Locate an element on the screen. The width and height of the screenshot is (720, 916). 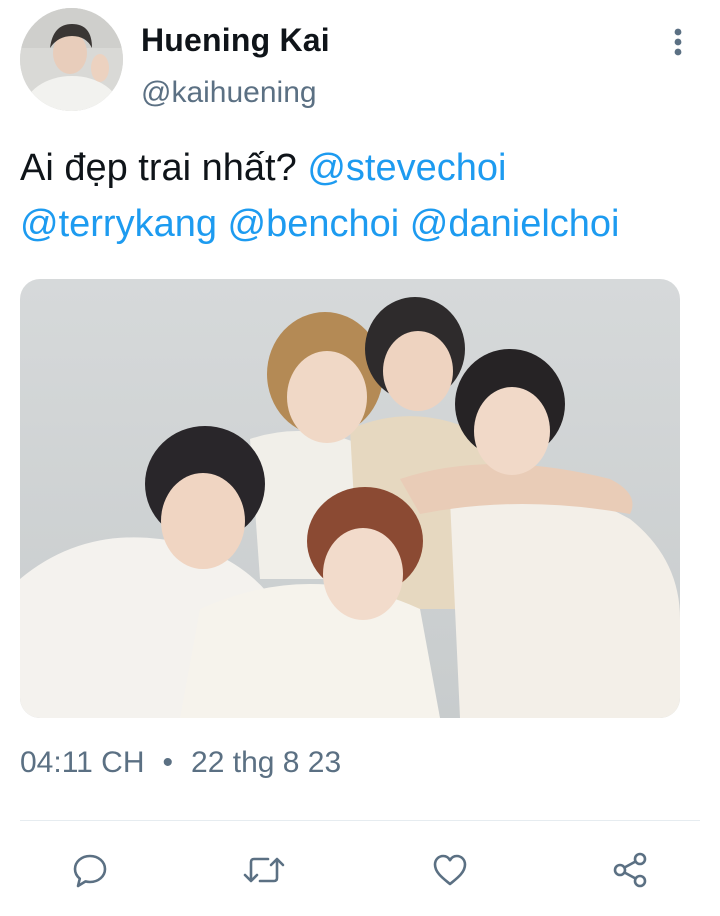
more-options-button is located at coordinates (678, 42).